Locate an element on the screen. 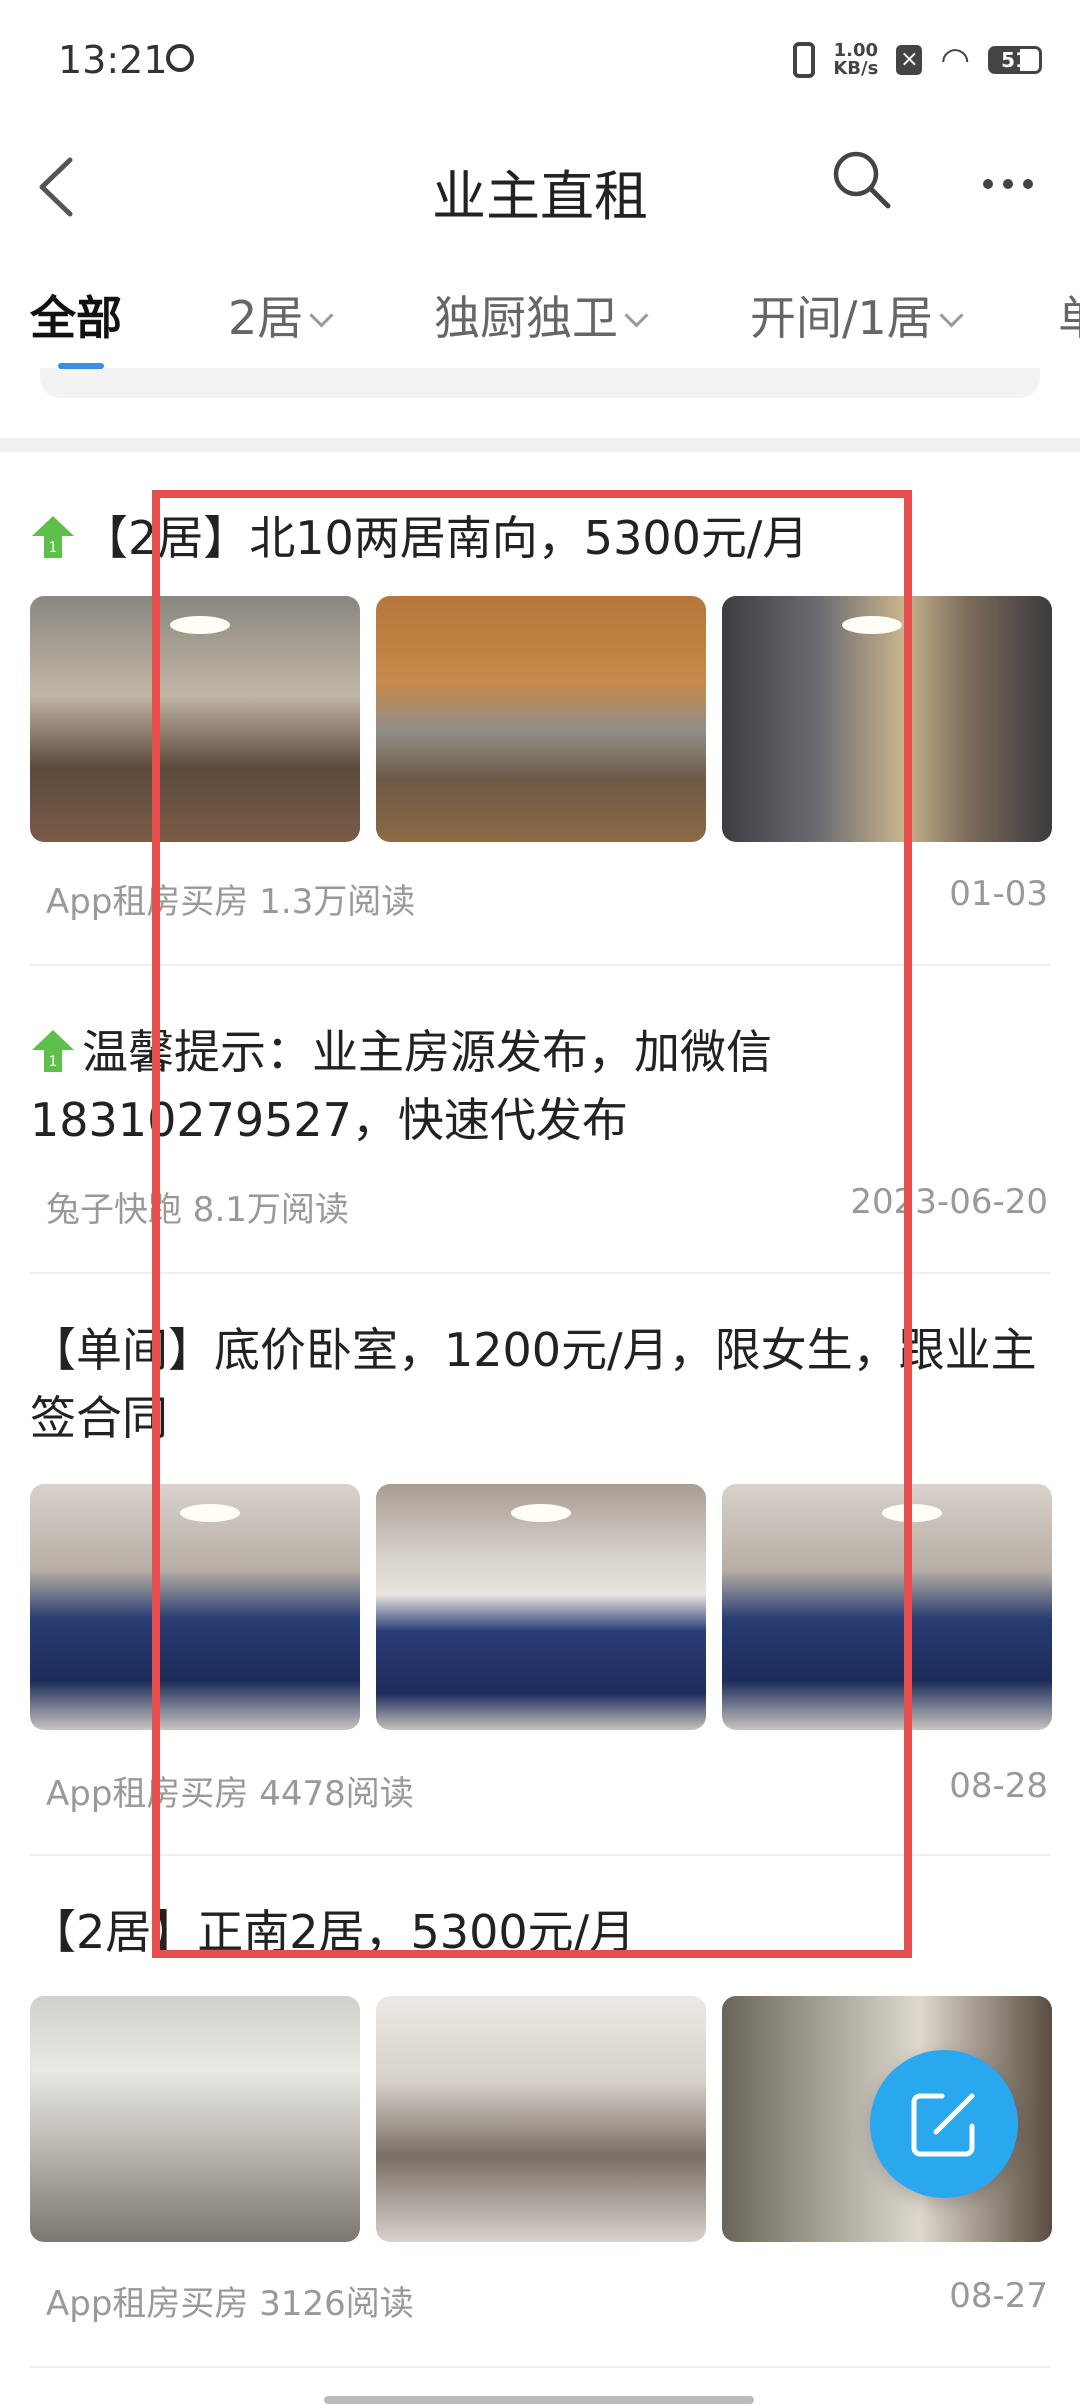 This screenshot has width=1080, height=2408. app-header: 业主直租 is located at coordinates (540, 190).